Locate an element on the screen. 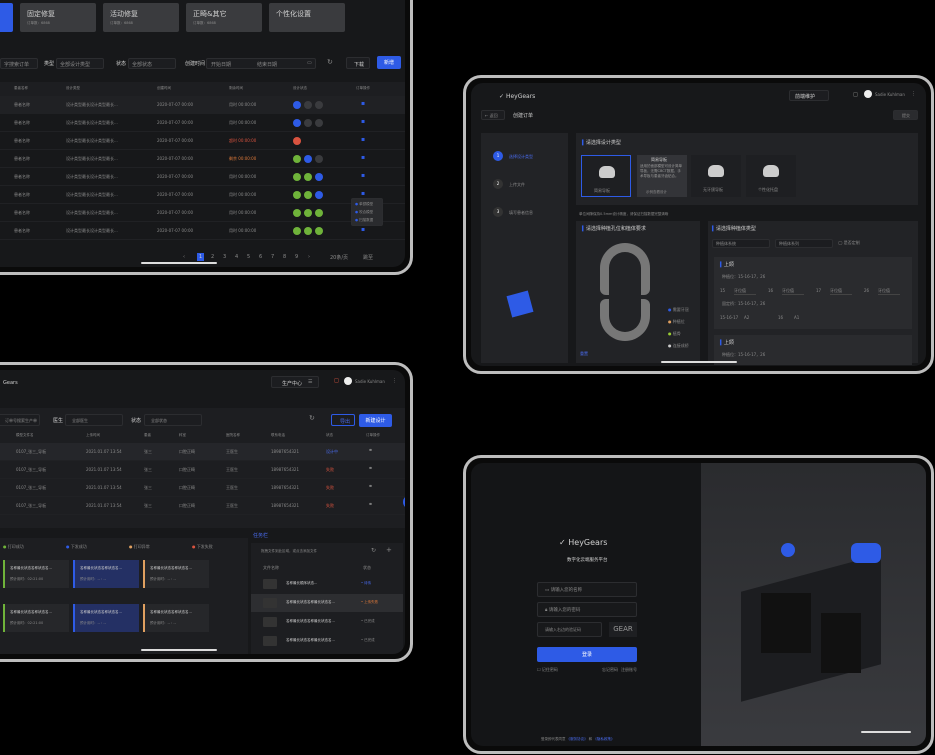  page-button: 9 is located at coordinates (296, 257).